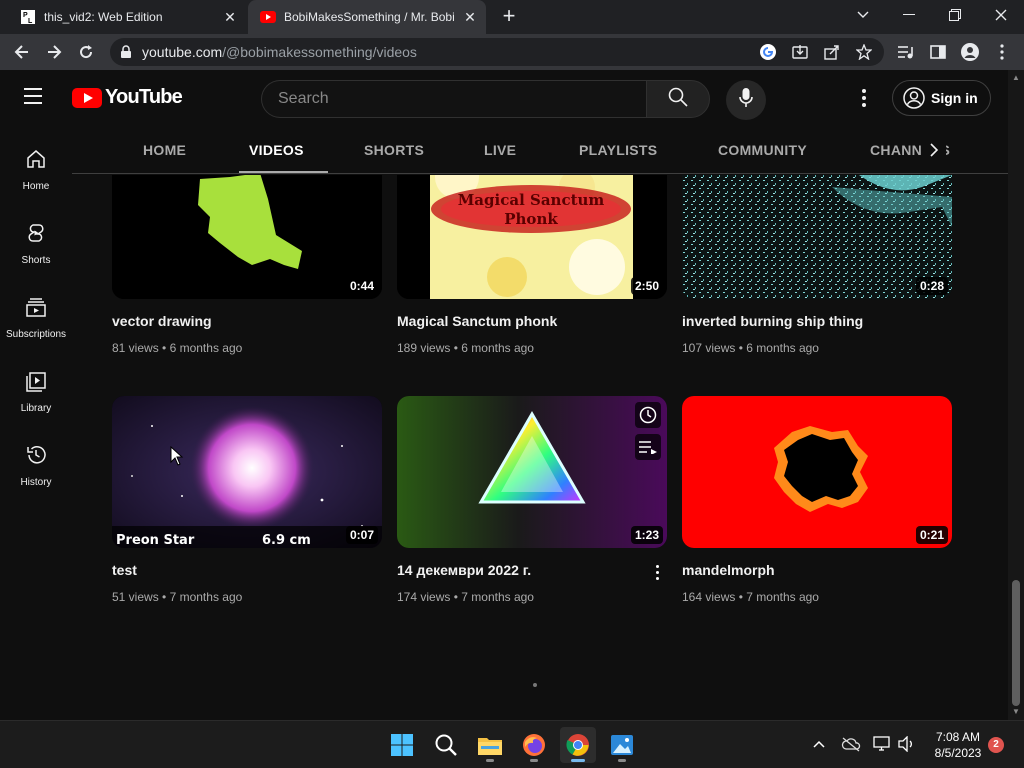 This screenshot has width=1024, height=768. I want to click on tab-playlists: PLAYLISTS, so click(618, 149).